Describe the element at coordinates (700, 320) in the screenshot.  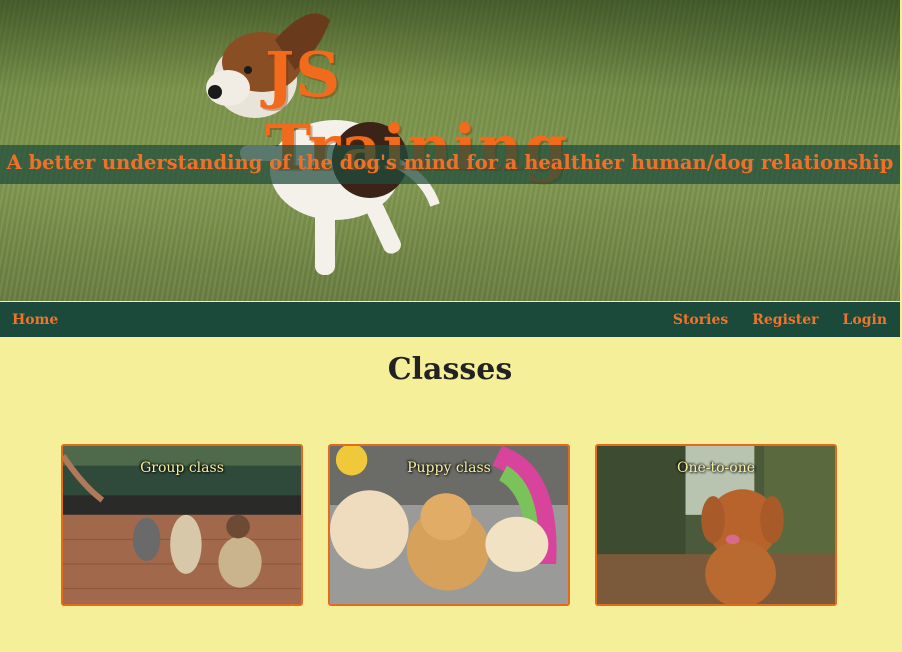
I see `nav-stories-link: Stories` at that location.